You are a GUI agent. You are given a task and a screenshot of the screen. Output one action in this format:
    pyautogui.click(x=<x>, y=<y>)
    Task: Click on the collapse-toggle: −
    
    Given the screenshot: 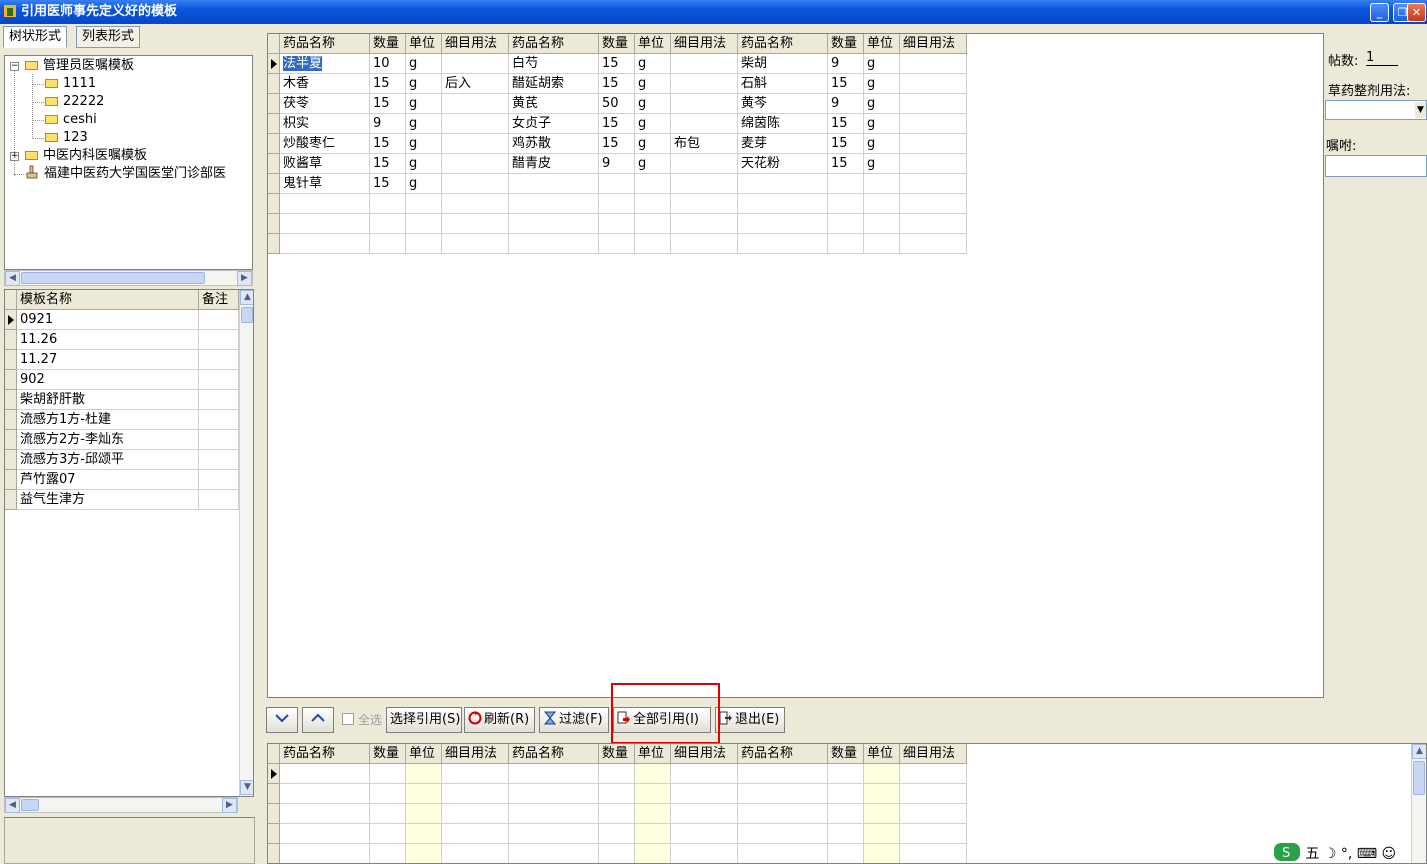 What is the action you would take?
    pyautogui.click(x=14, y=66)
    